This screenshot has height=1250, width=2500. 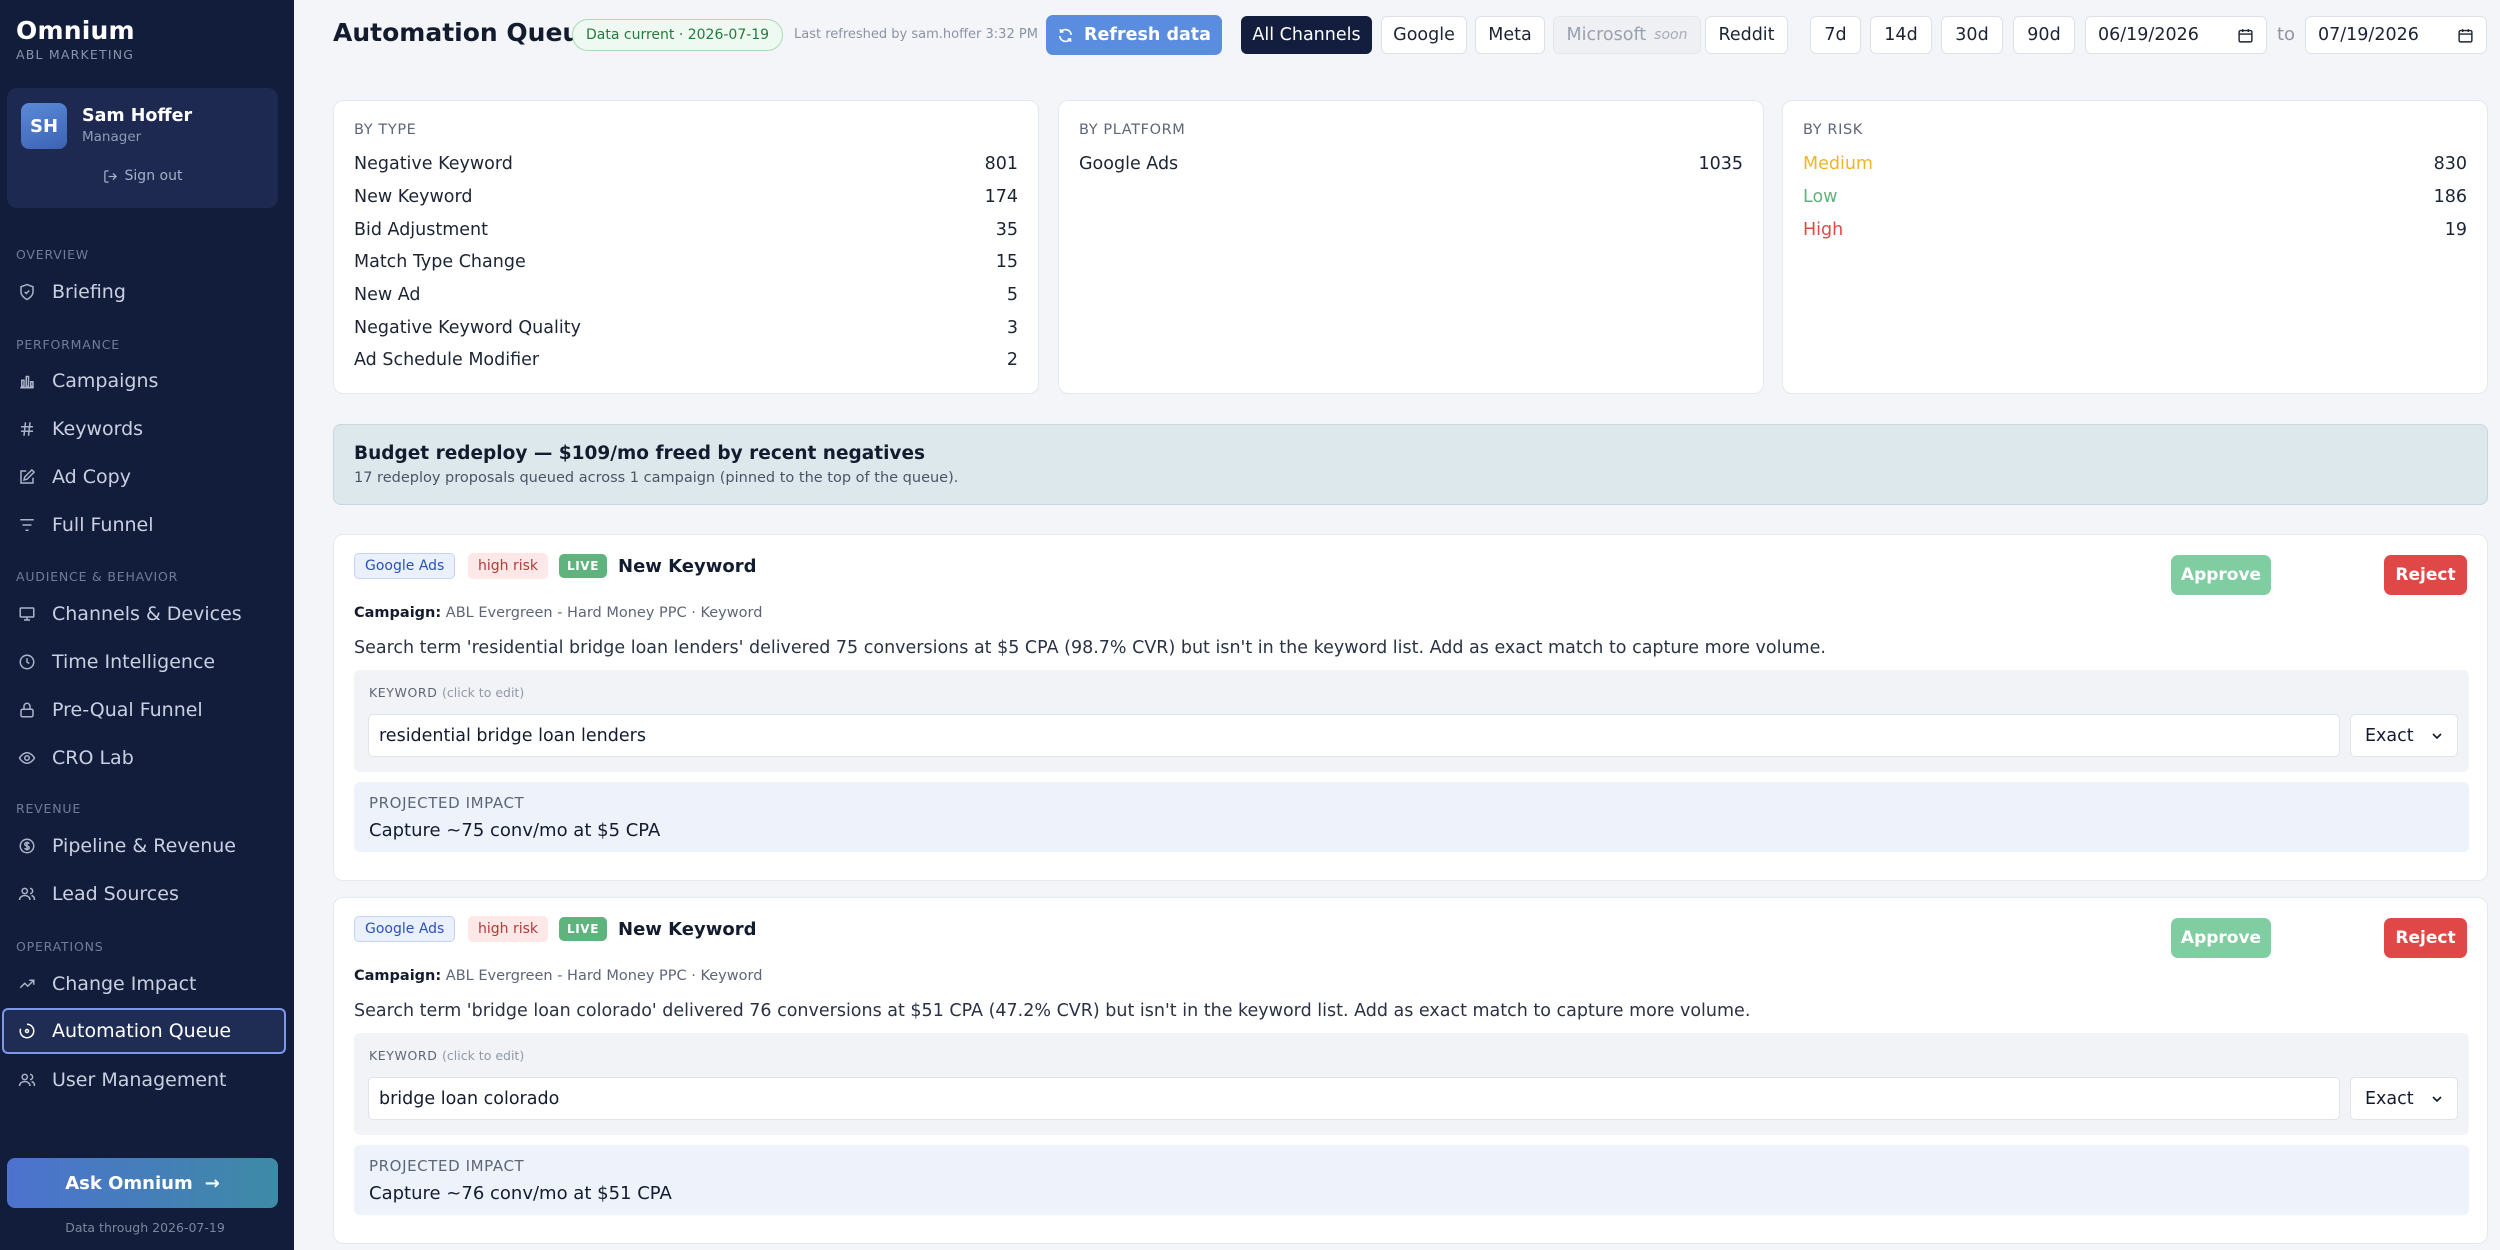 What do you see at coordinates (465, 32) in the screenshot?
I see `page-title: Automation Queue` at bounding box center [465, 32].